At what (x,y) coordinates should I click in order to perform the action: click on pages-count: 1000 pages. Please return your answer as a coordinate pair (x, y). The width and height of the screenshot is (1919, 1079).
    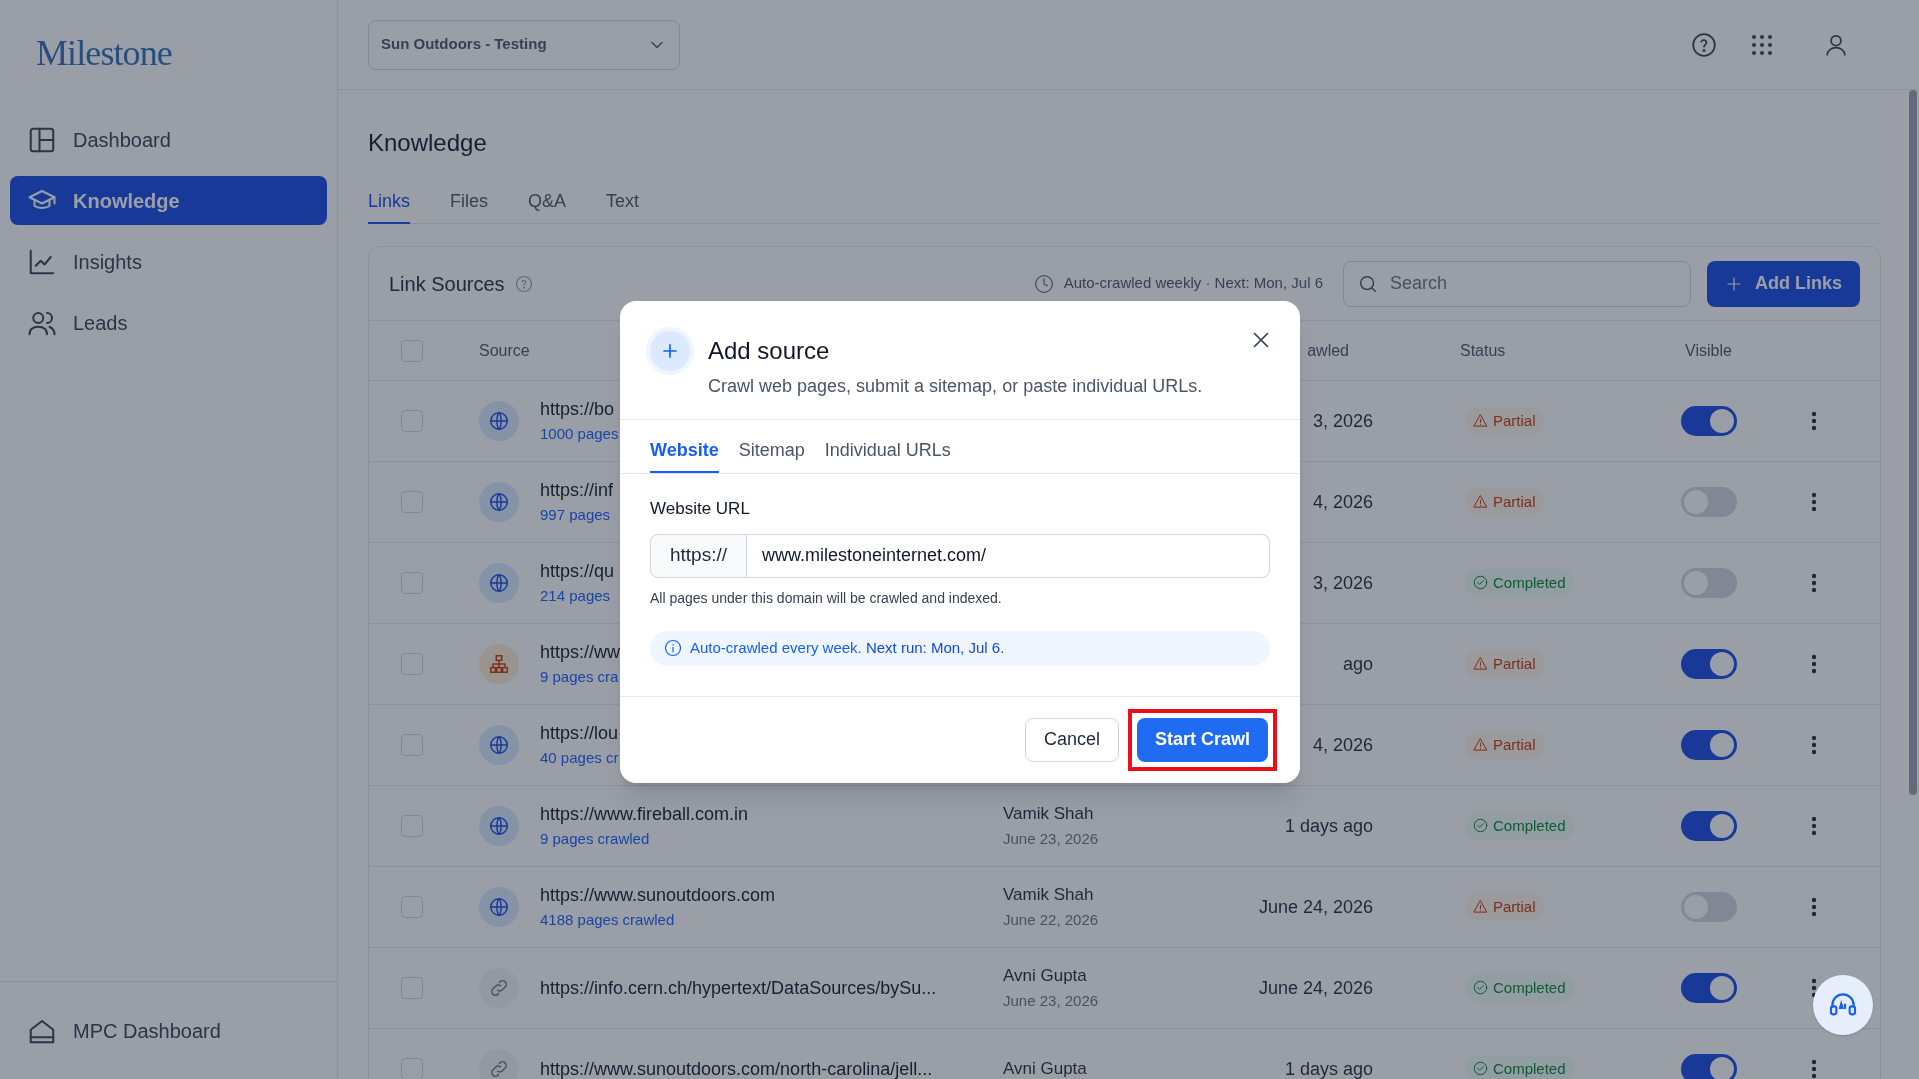
    Looking at the image, I should click on (579, 435).